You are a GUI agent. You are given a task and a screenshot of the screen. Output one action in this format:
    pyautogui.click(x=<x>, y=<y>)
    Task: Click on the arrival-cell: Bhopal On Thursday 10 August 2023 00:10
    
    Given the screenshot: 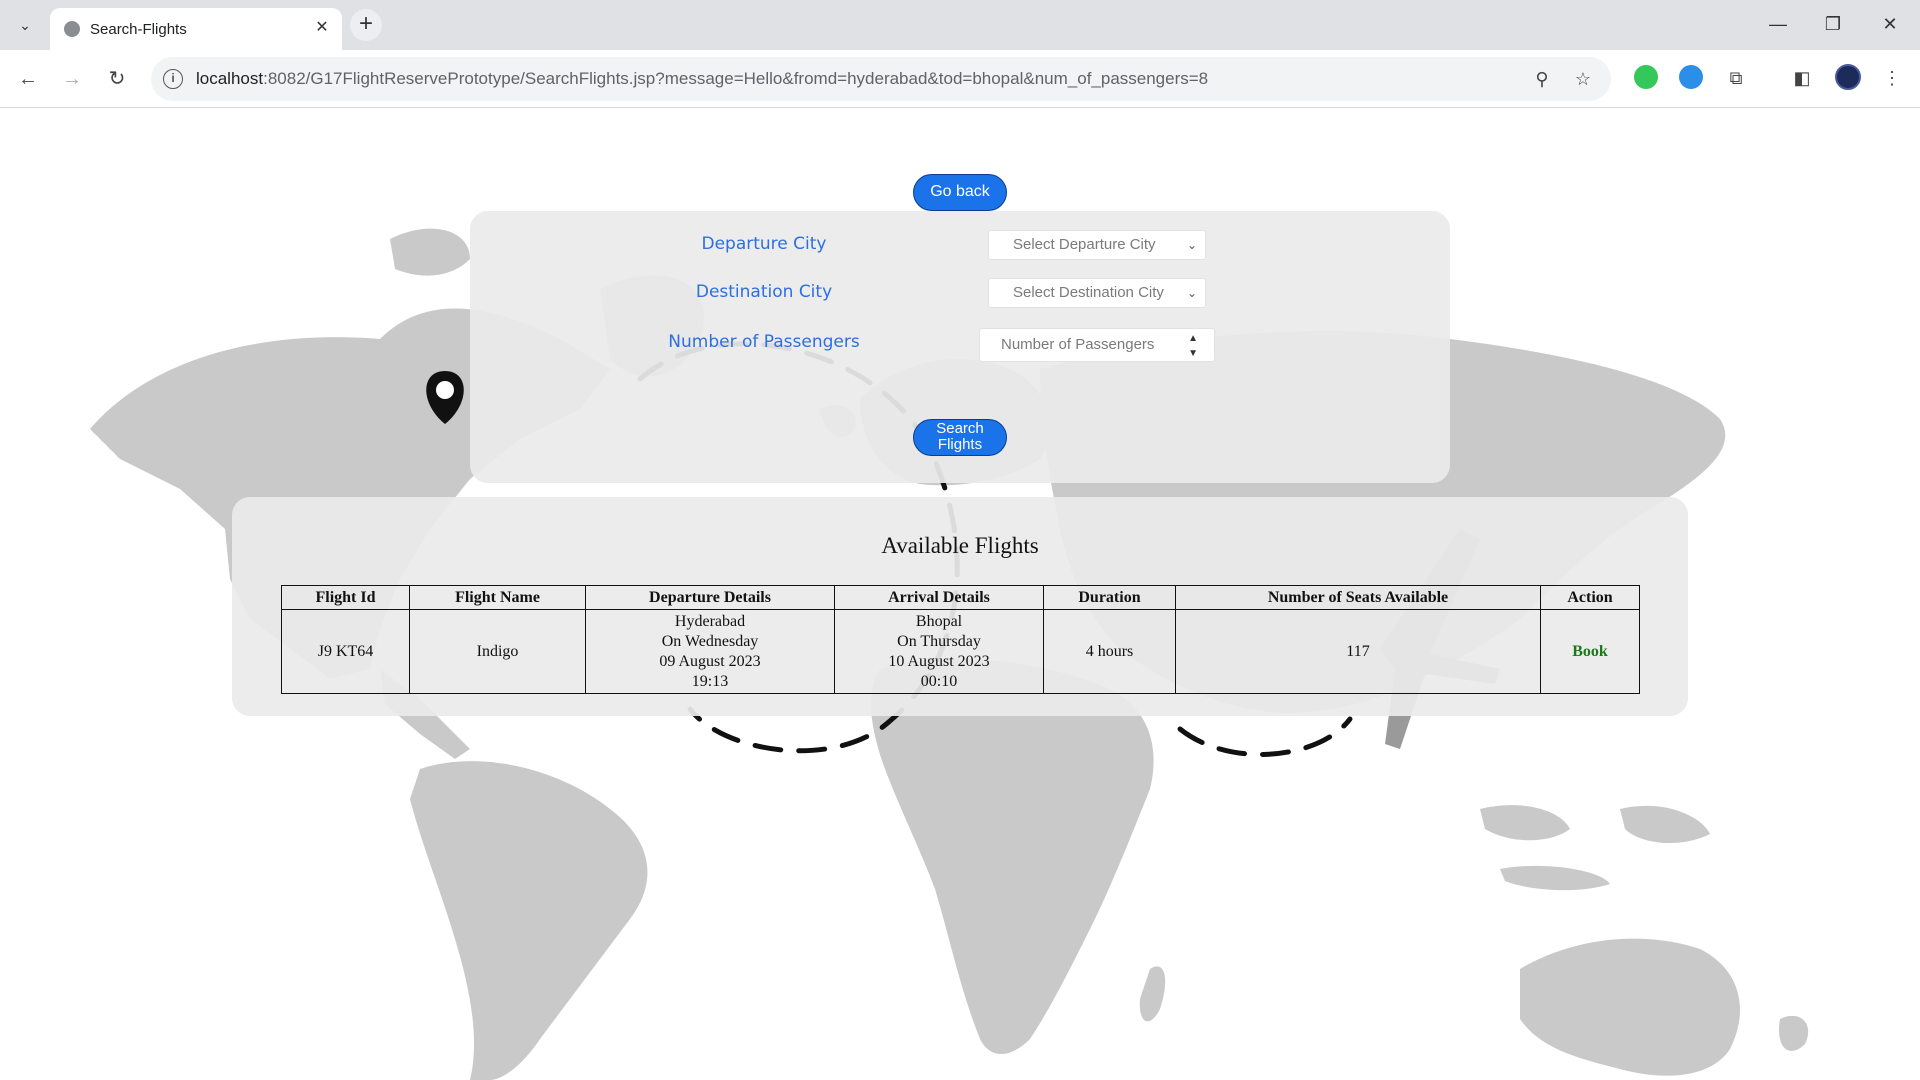 What is the action you would take?
    pyautogui.click(x=939, y=651)
    